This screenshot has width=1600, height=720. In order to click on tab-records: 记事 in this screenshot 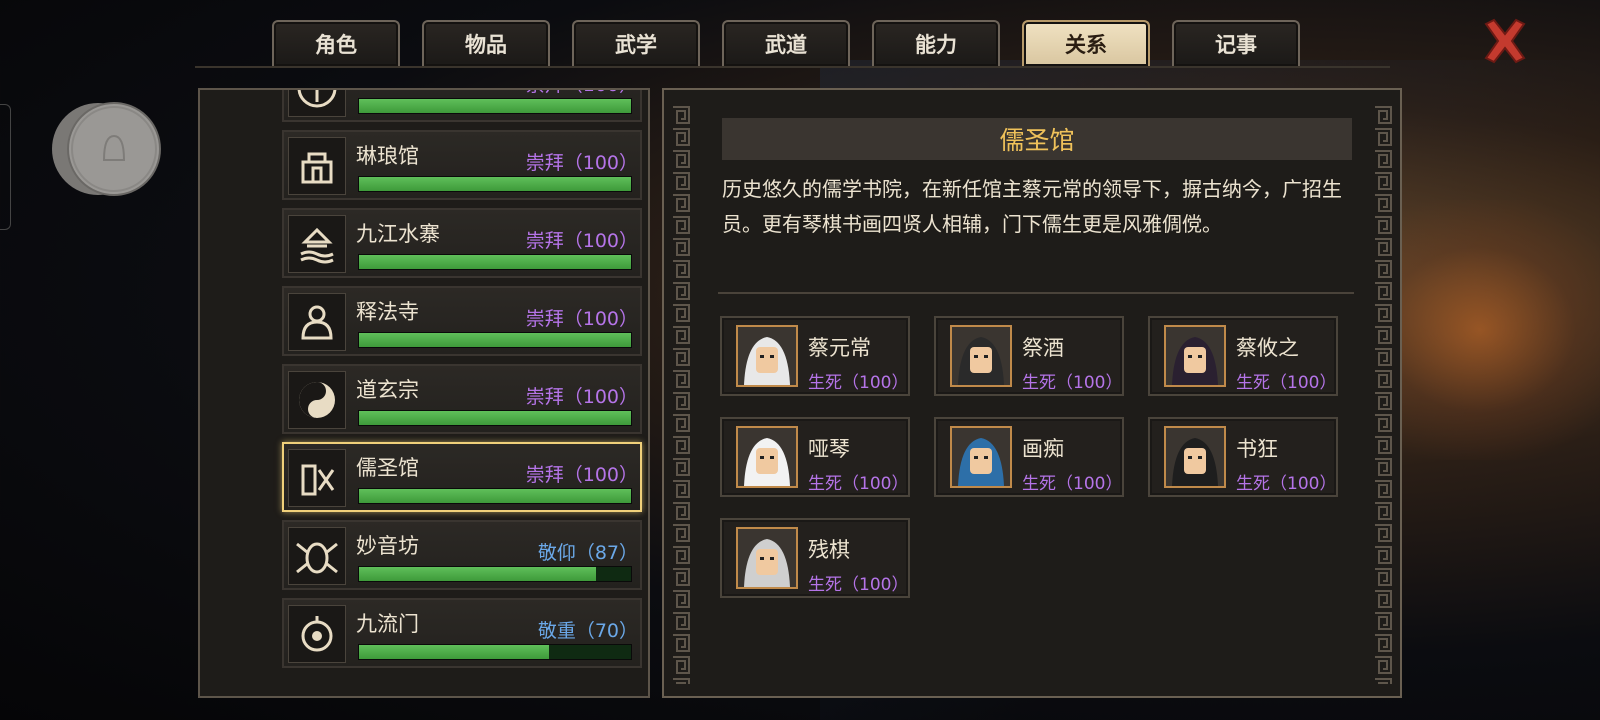, I will do `click(1236, 43)`.